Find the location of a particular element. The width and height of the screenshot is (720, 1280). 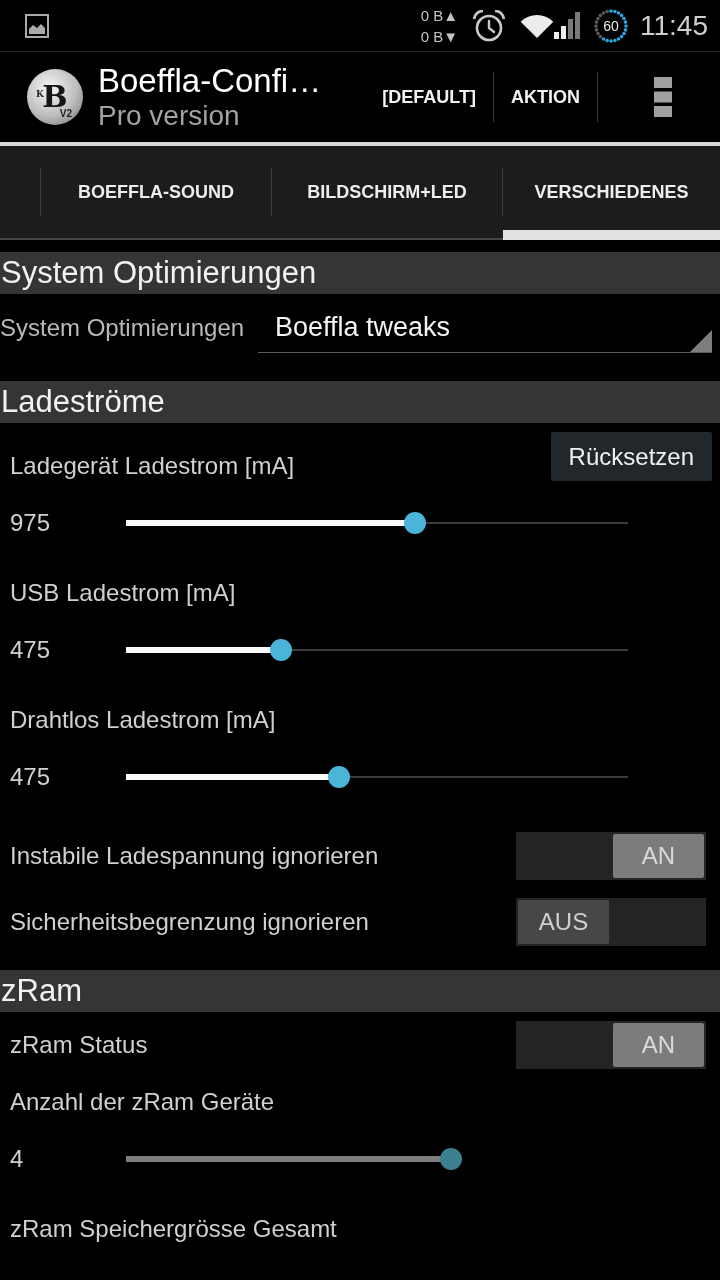

toggle-switch: AUS is located at coordinates (611, 922).